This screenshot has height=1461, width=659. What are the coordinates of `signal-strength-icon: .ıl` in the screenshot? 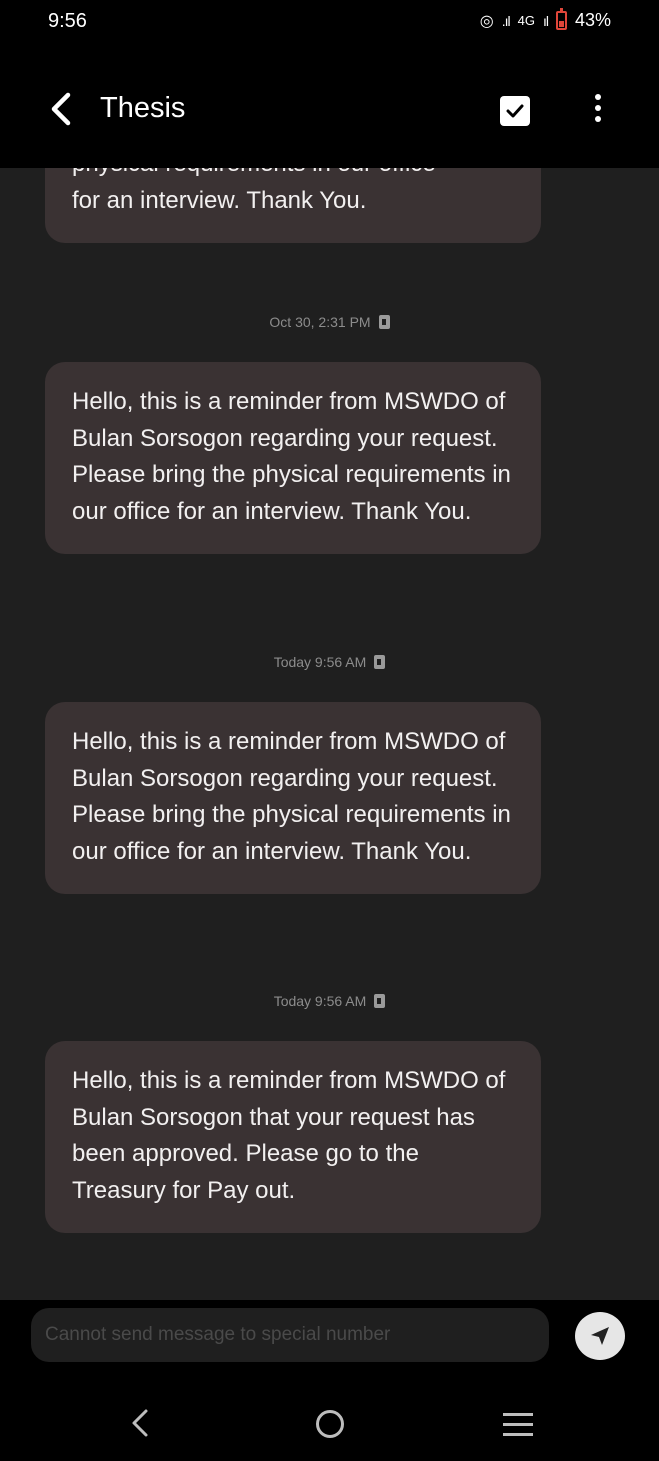 It's located at (506, 20).